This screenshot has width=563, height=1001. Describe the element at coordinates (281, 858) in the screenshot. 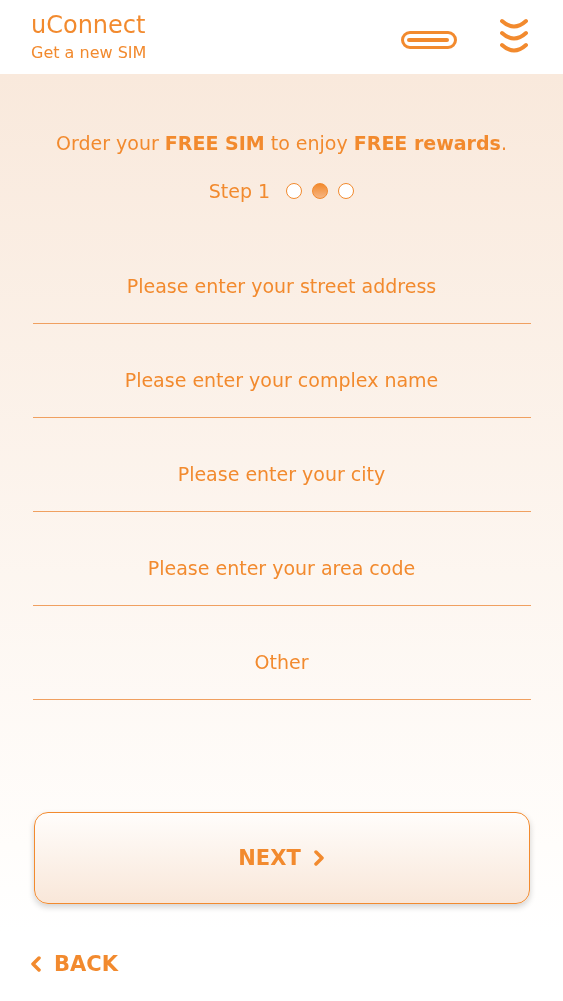

I see `next-button: NEXT` at that location.